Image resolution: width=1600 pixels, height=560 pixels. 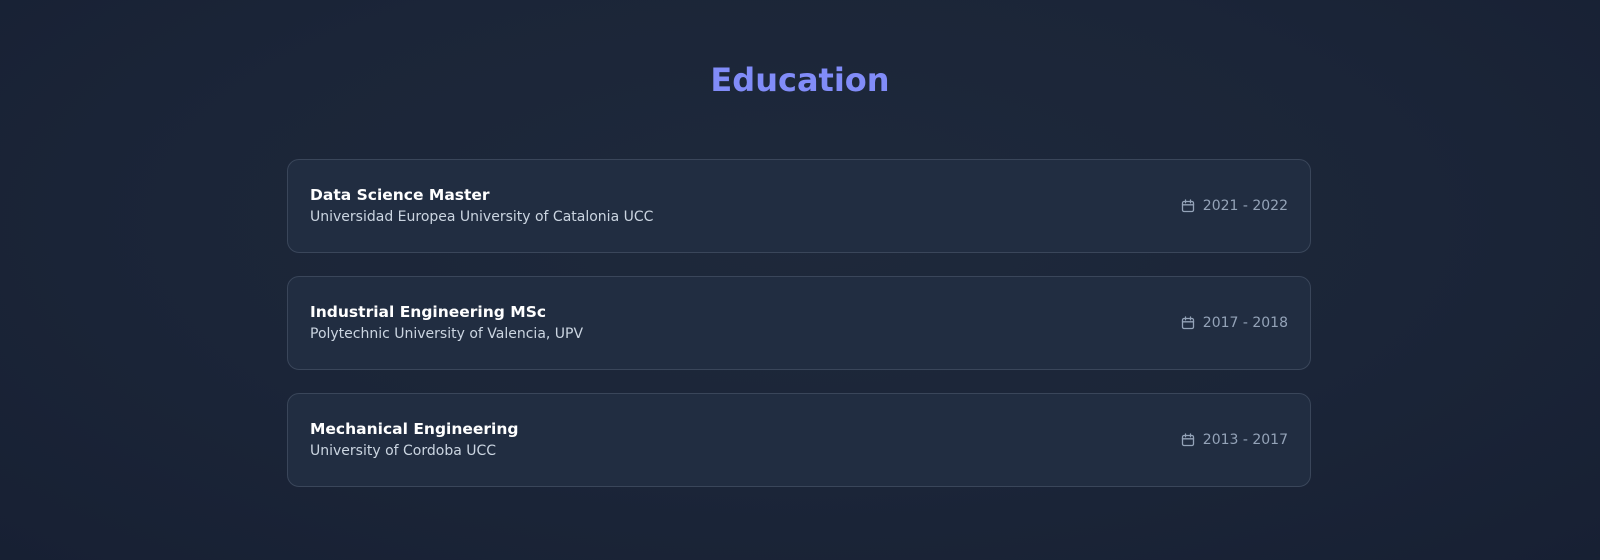 What do you see at coordinates (428, 312) in the screenshot?
I see `degree-title: Industrial Engineering MSc` at bounding box center [428, 312].